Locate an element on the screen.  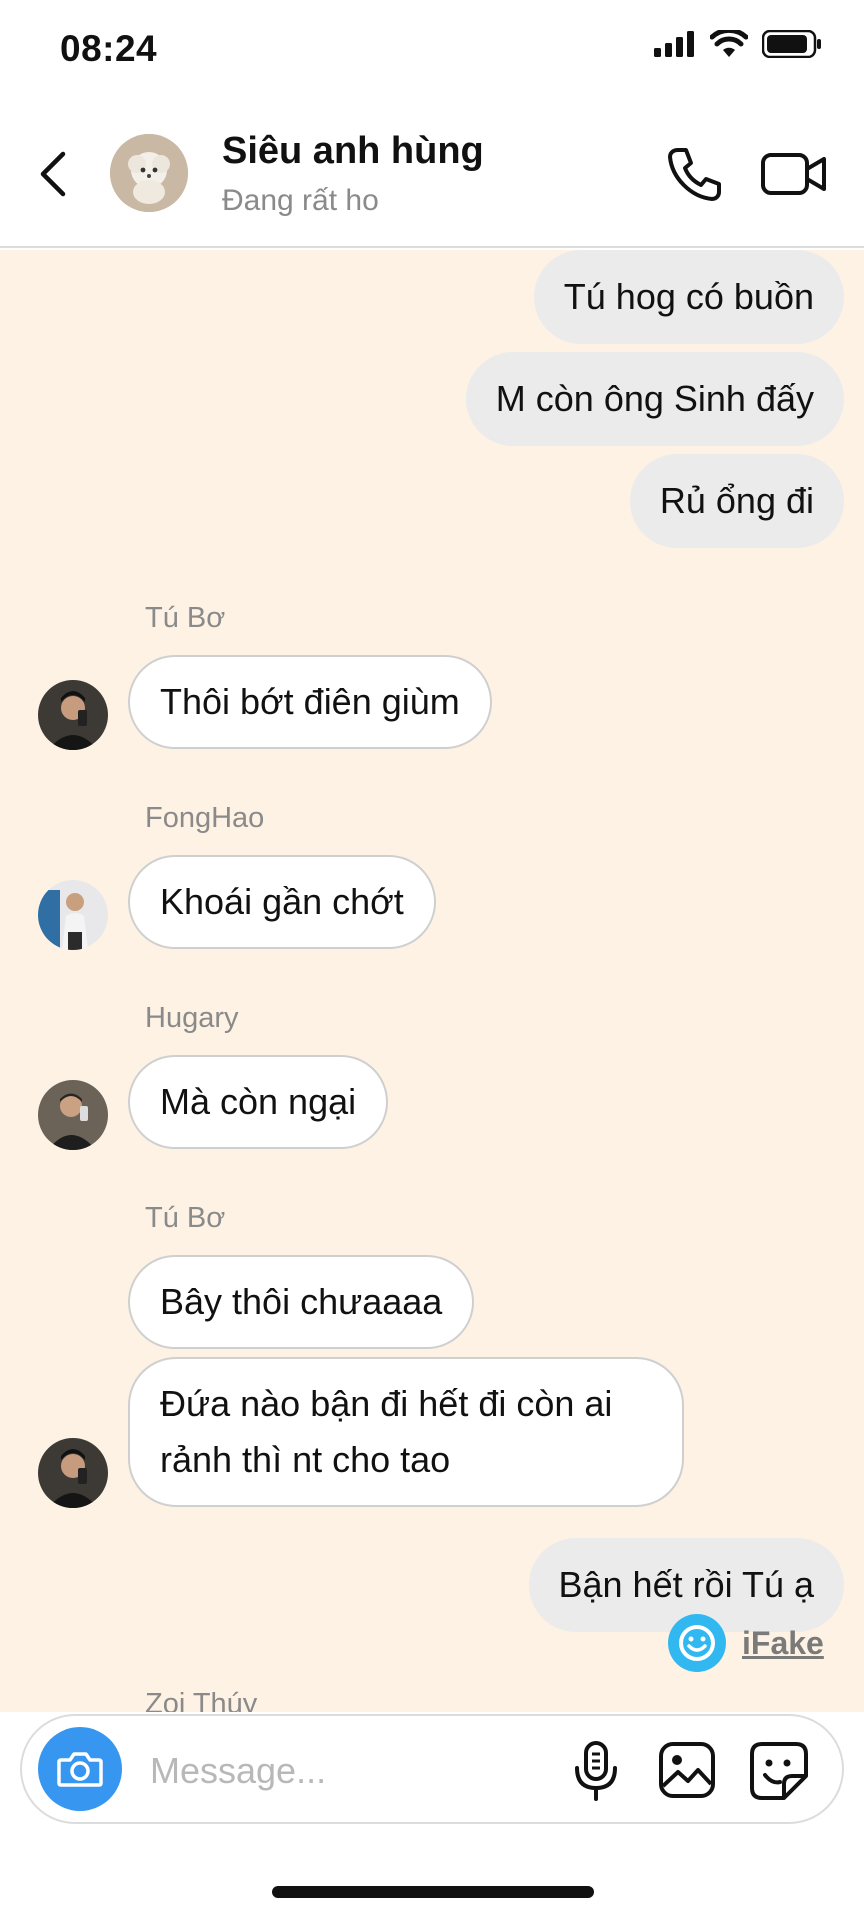
camera-button is located at coordinates (80, 1769).